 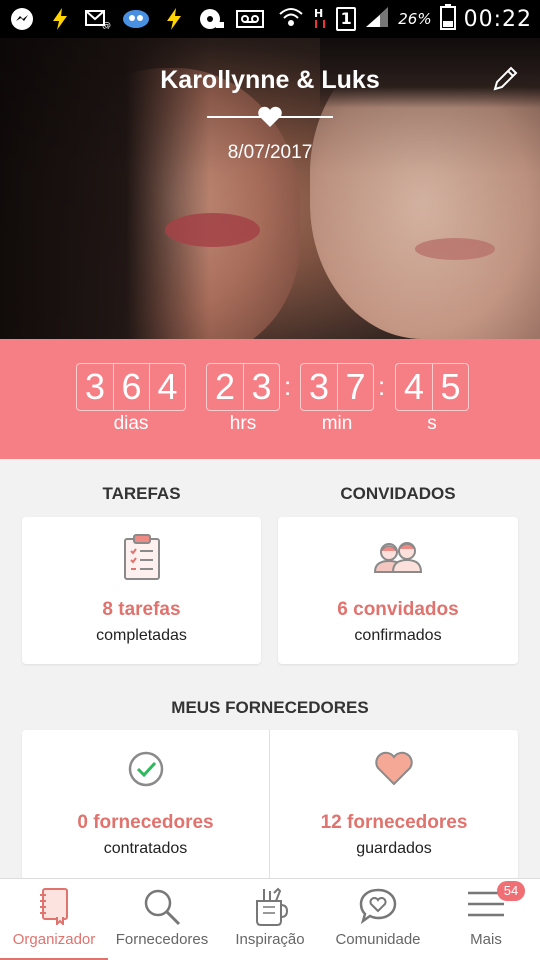 I want to click on tasks-card: 8 tarefas completadas, so click(x=141, y=590).